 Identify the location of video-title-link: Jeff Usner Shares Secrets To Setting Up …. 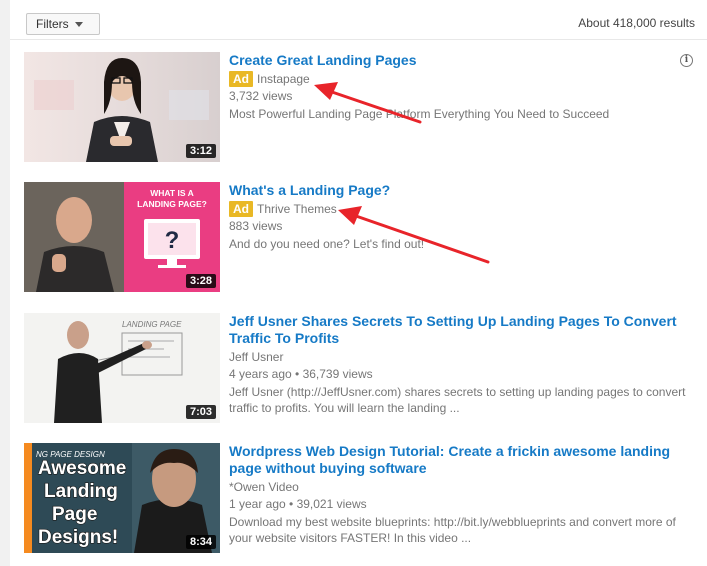
(459, 330).